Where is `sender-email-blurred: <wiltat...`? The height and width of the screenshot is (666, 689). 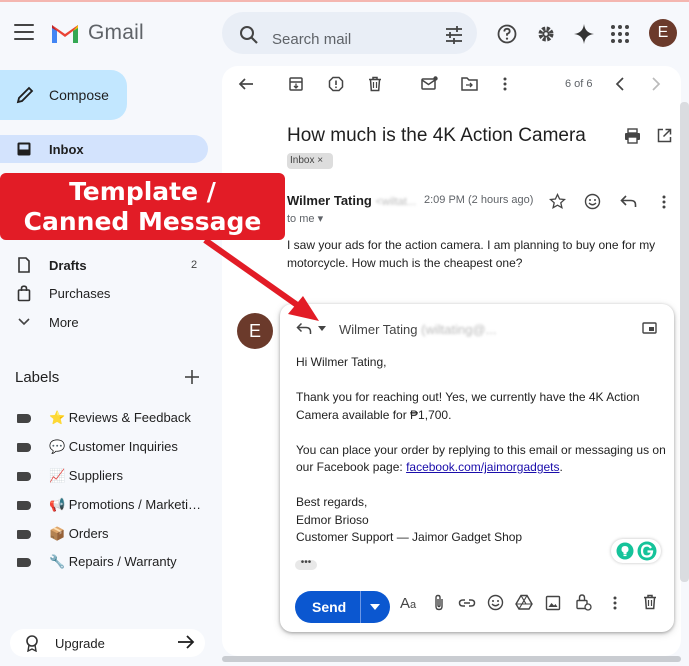
sender-email-blurred: <wiltat... is located at coordinates (396, 202).